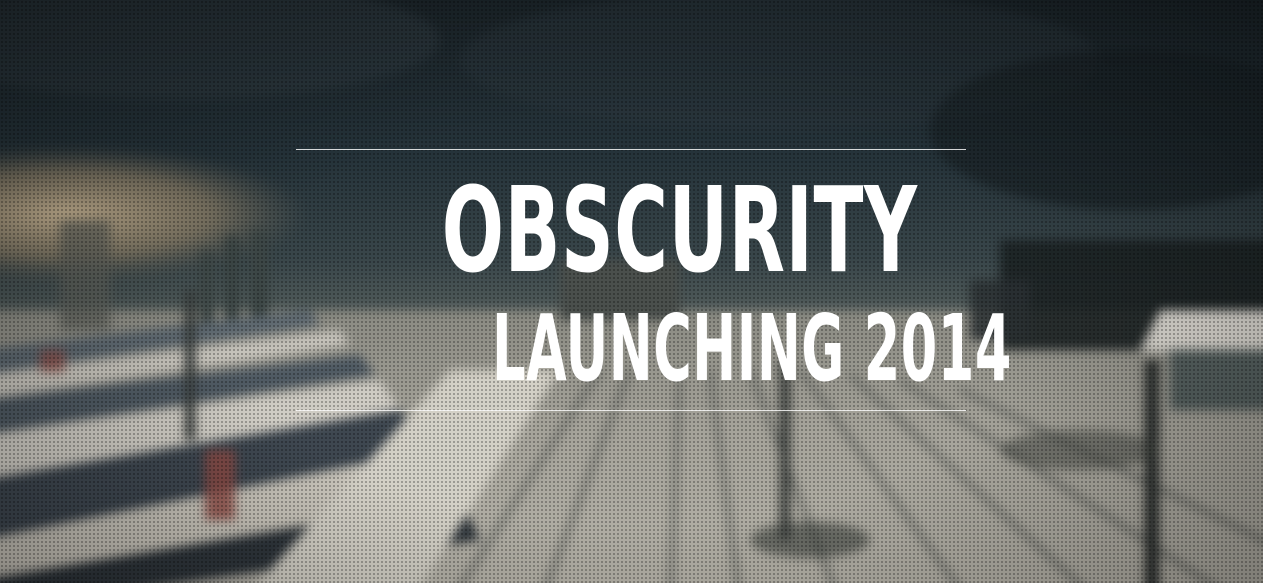  What do you see at coordinates (752, 348) in the screenshot?
I see `launch-subtitle-text: LAUNCHING 2014` at bounding box center [752, 348].